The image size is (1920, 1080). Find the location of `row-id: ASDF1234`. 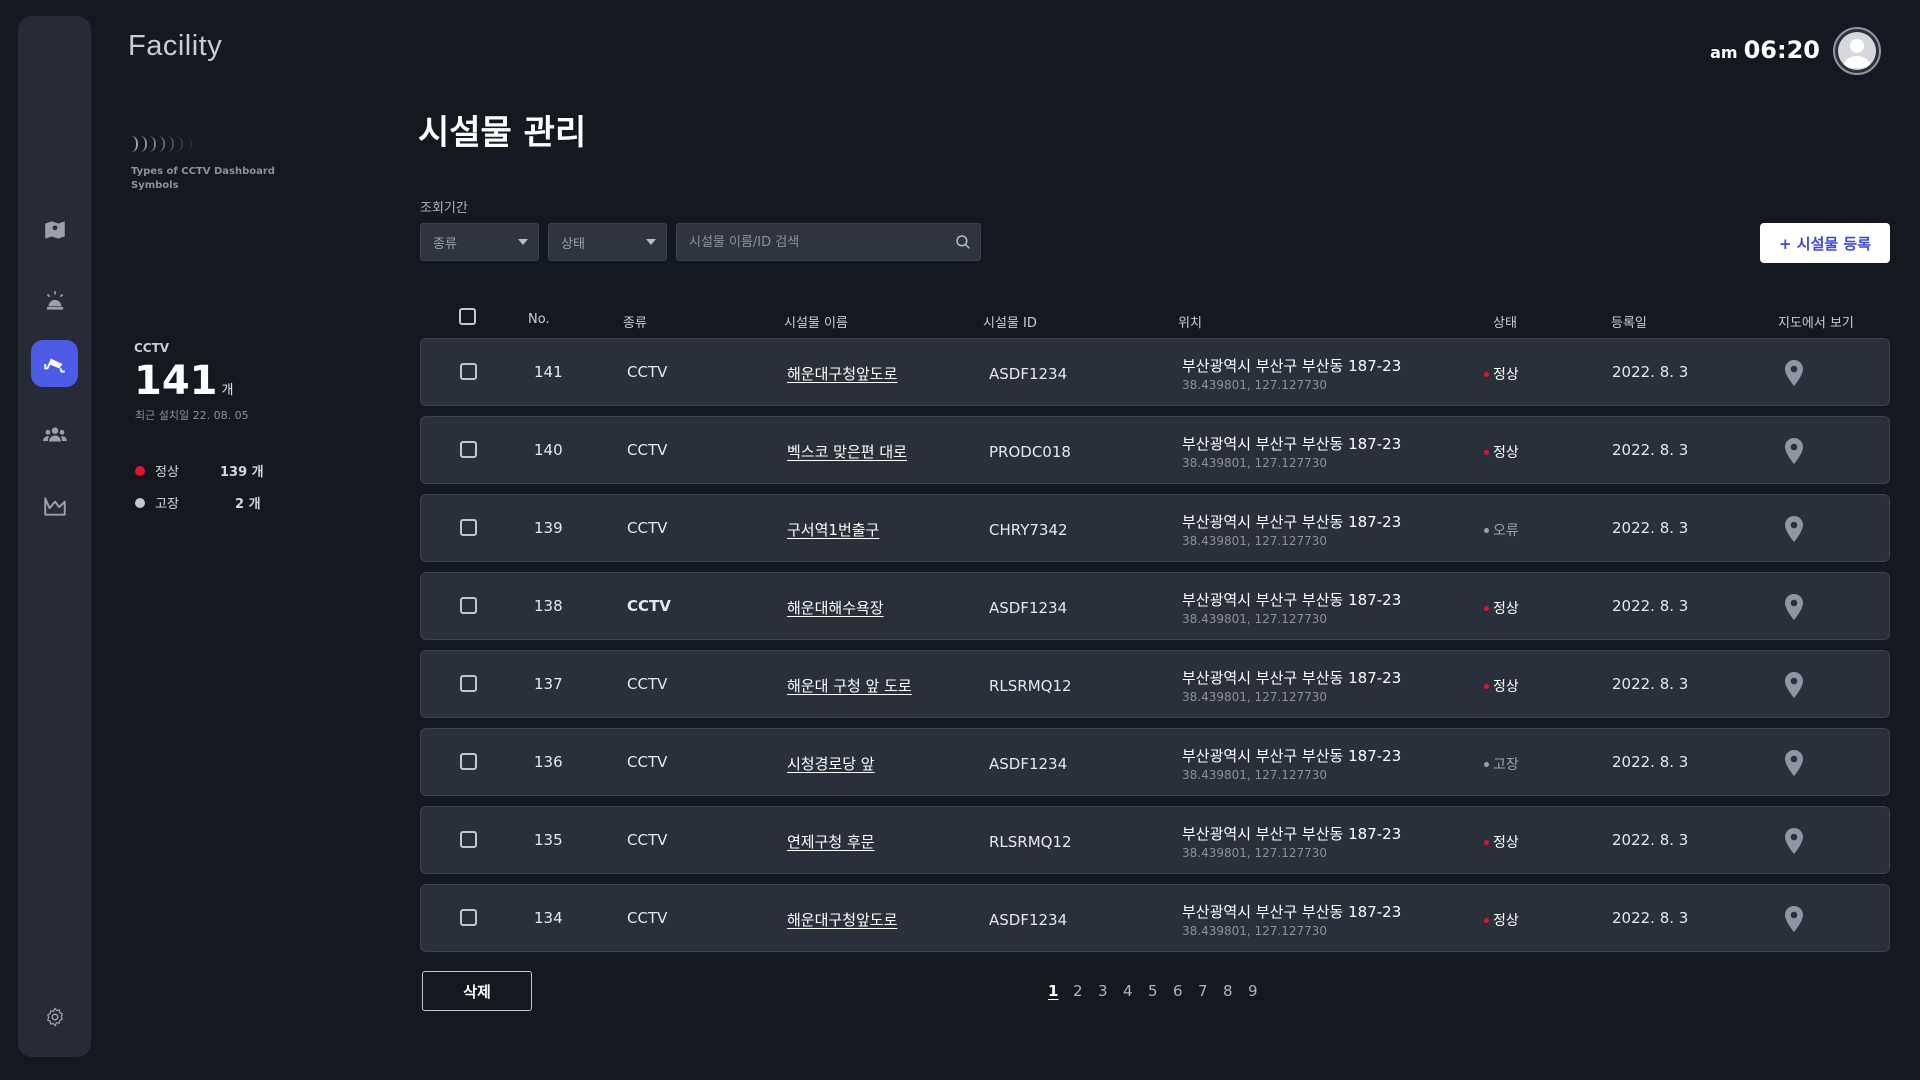

row-id: ASDF1234 is located at coordinates (1028, 374).